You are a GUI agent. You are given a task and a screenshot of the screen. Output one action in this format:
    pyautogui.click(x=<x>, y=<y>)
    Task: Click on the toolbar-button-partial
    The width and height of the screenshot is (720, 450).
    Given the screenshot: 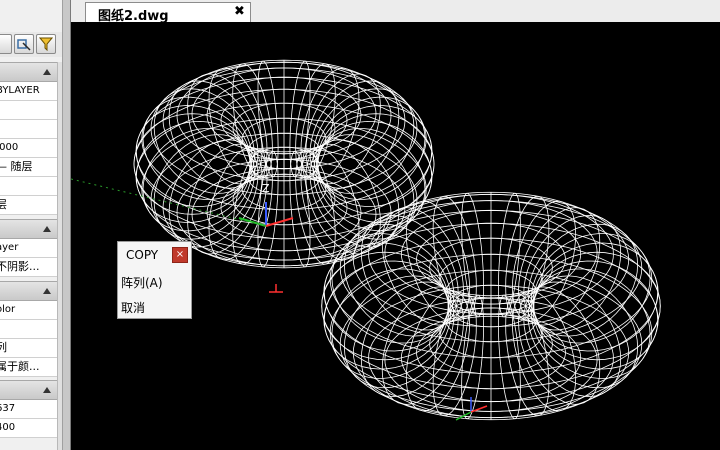 What is the action you would take?
    pyautogui.click(x=6, y=44)
    